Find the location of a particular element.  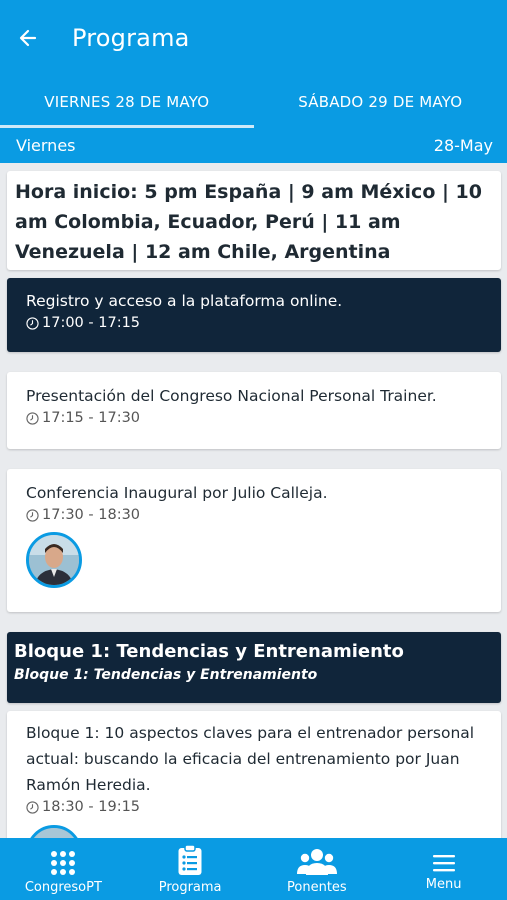

nav-programa: Programa is located at coordinates (190, 869).